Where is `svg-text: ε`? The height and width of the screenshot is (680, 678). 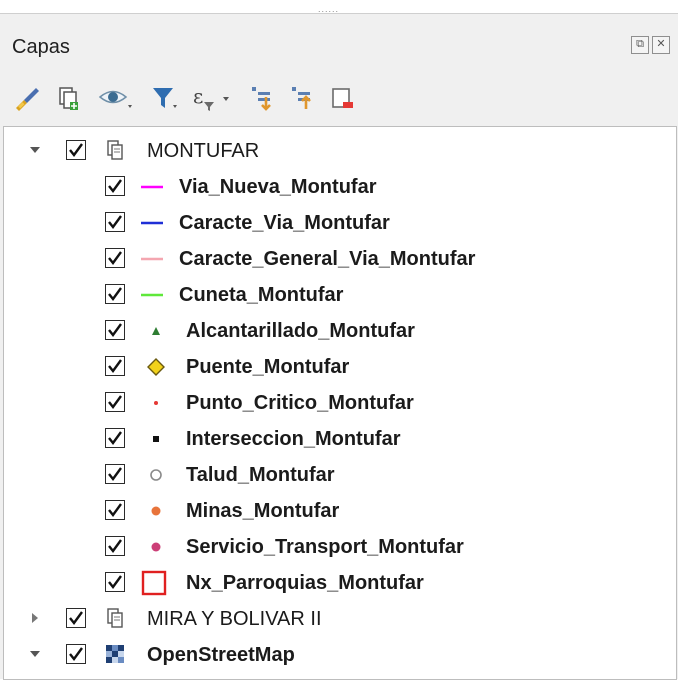 svg-text: ε is located at coordinates (198, 96).